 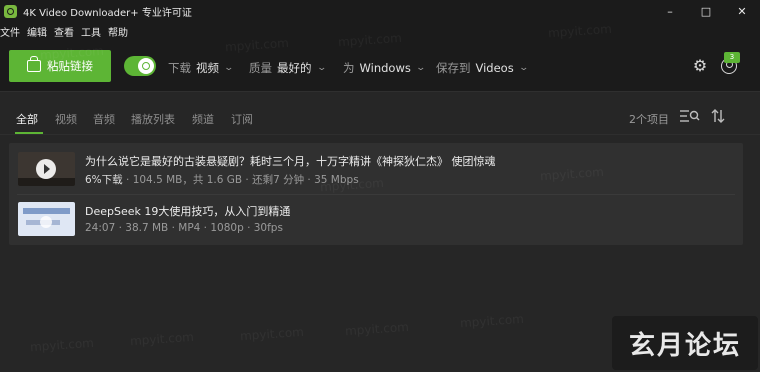 What do you see at coordinates (380, 11) in the screenshot?
I see `title-bar: 4K Video Downloader+ 专业许可证 – □ ✕` at bounding box center [380, 11].